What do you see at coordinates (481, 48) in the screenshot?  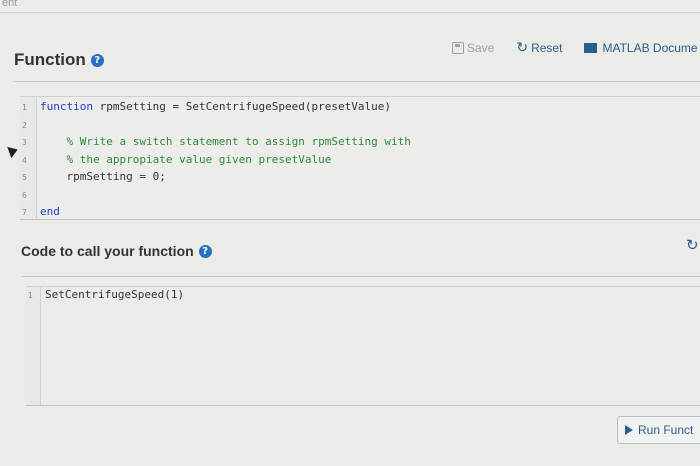 I see `save-label: Save` at bounding box center [481, 48].